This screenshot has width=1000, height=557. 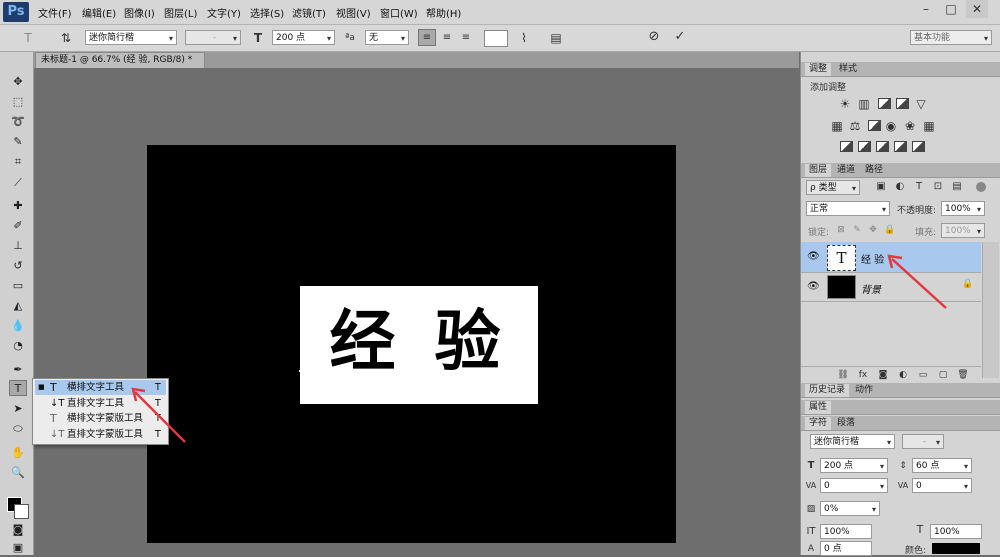 What do you see at coordinates (917, 281) in the screenshot?
I see `arrow-to-text-layer` at bounding box center [917, 281].